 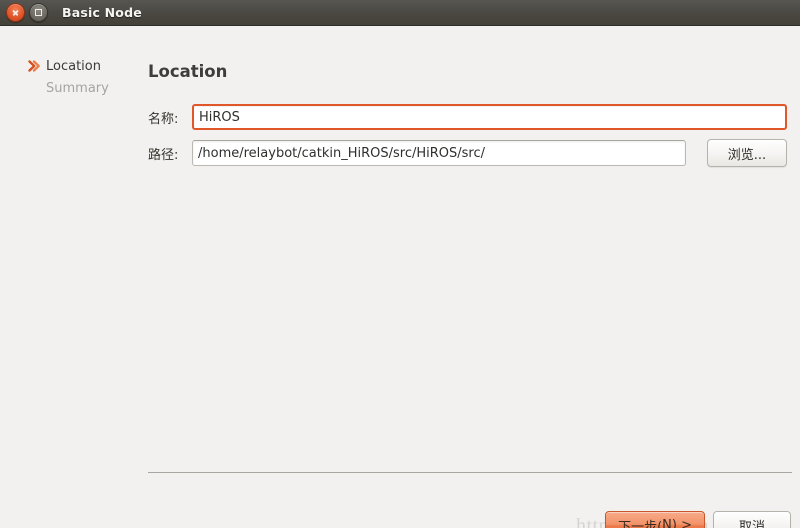 I want to click on close-icon, so click(x=15, y=12).